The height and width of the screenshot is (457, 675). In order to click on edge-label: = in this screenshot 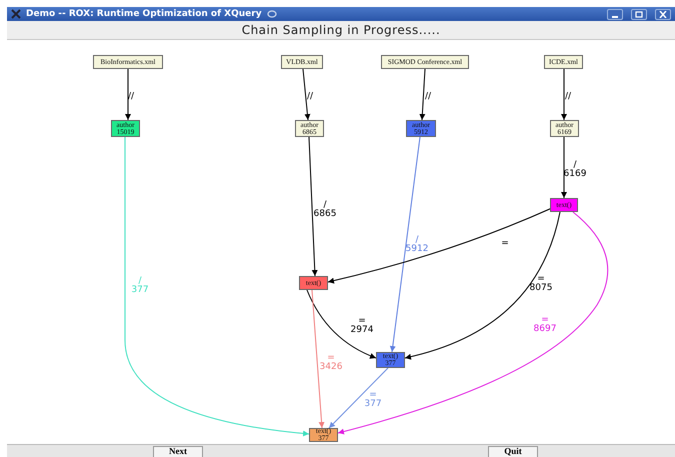, I will do `click(505, 244)`.